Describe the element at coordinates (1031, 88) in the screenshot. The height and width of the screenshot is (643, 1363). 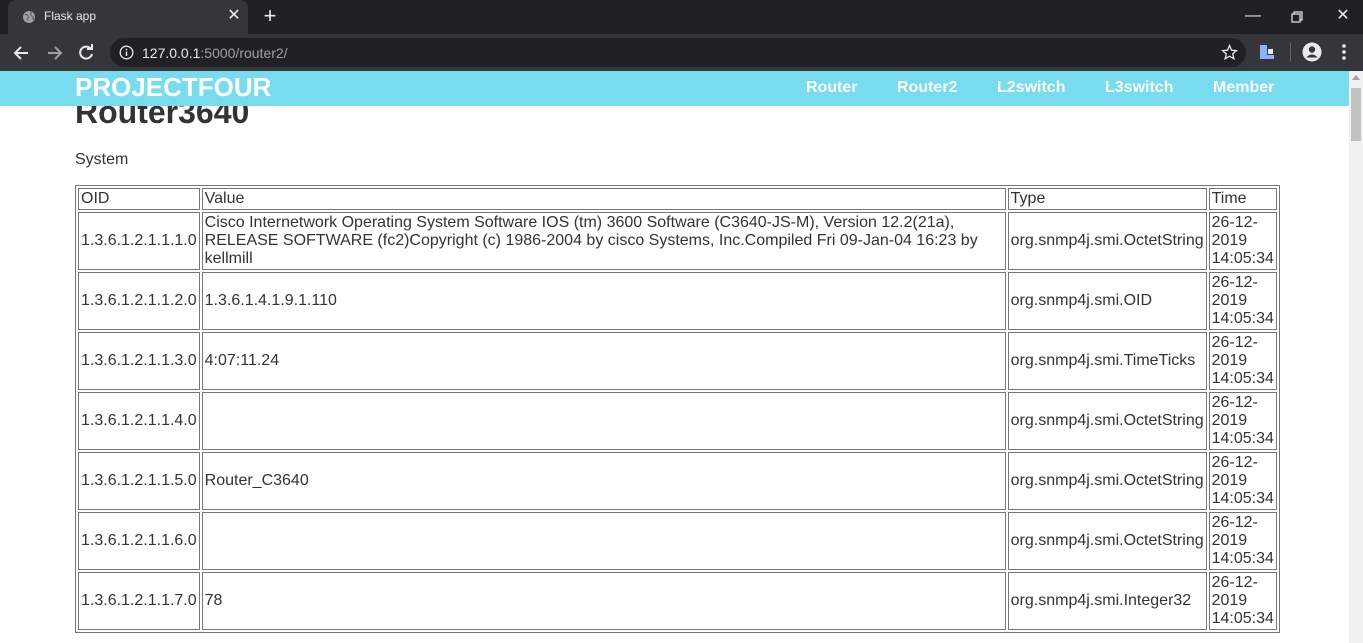
I see `nav-link-l2switch: L2switch` at that location.